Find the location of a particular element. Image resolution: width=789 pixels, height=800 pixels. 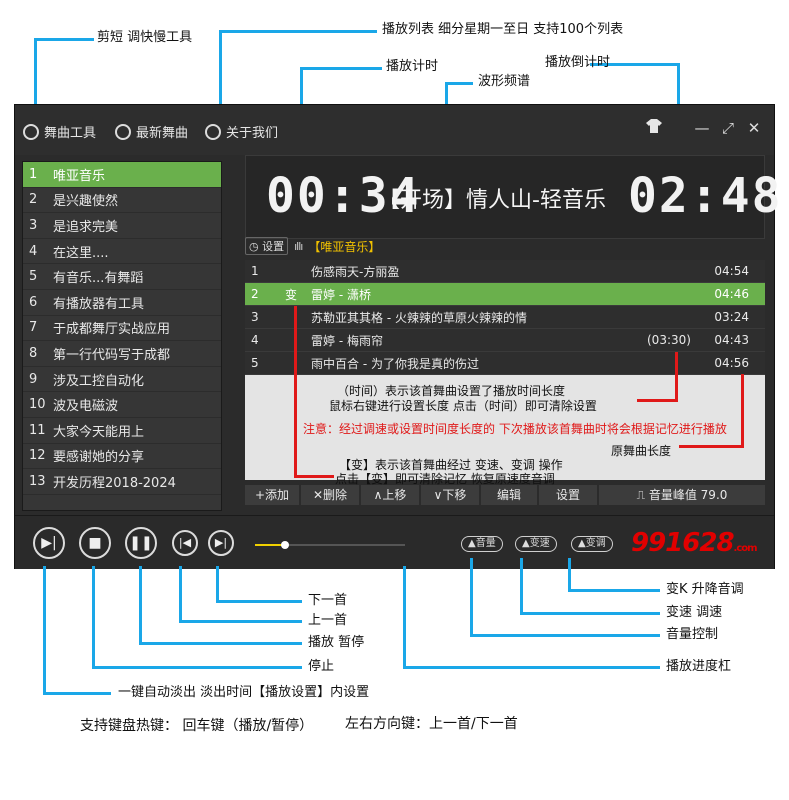

song-title: 雷婷 - 潇桥 is located at coordinates (341, 294).